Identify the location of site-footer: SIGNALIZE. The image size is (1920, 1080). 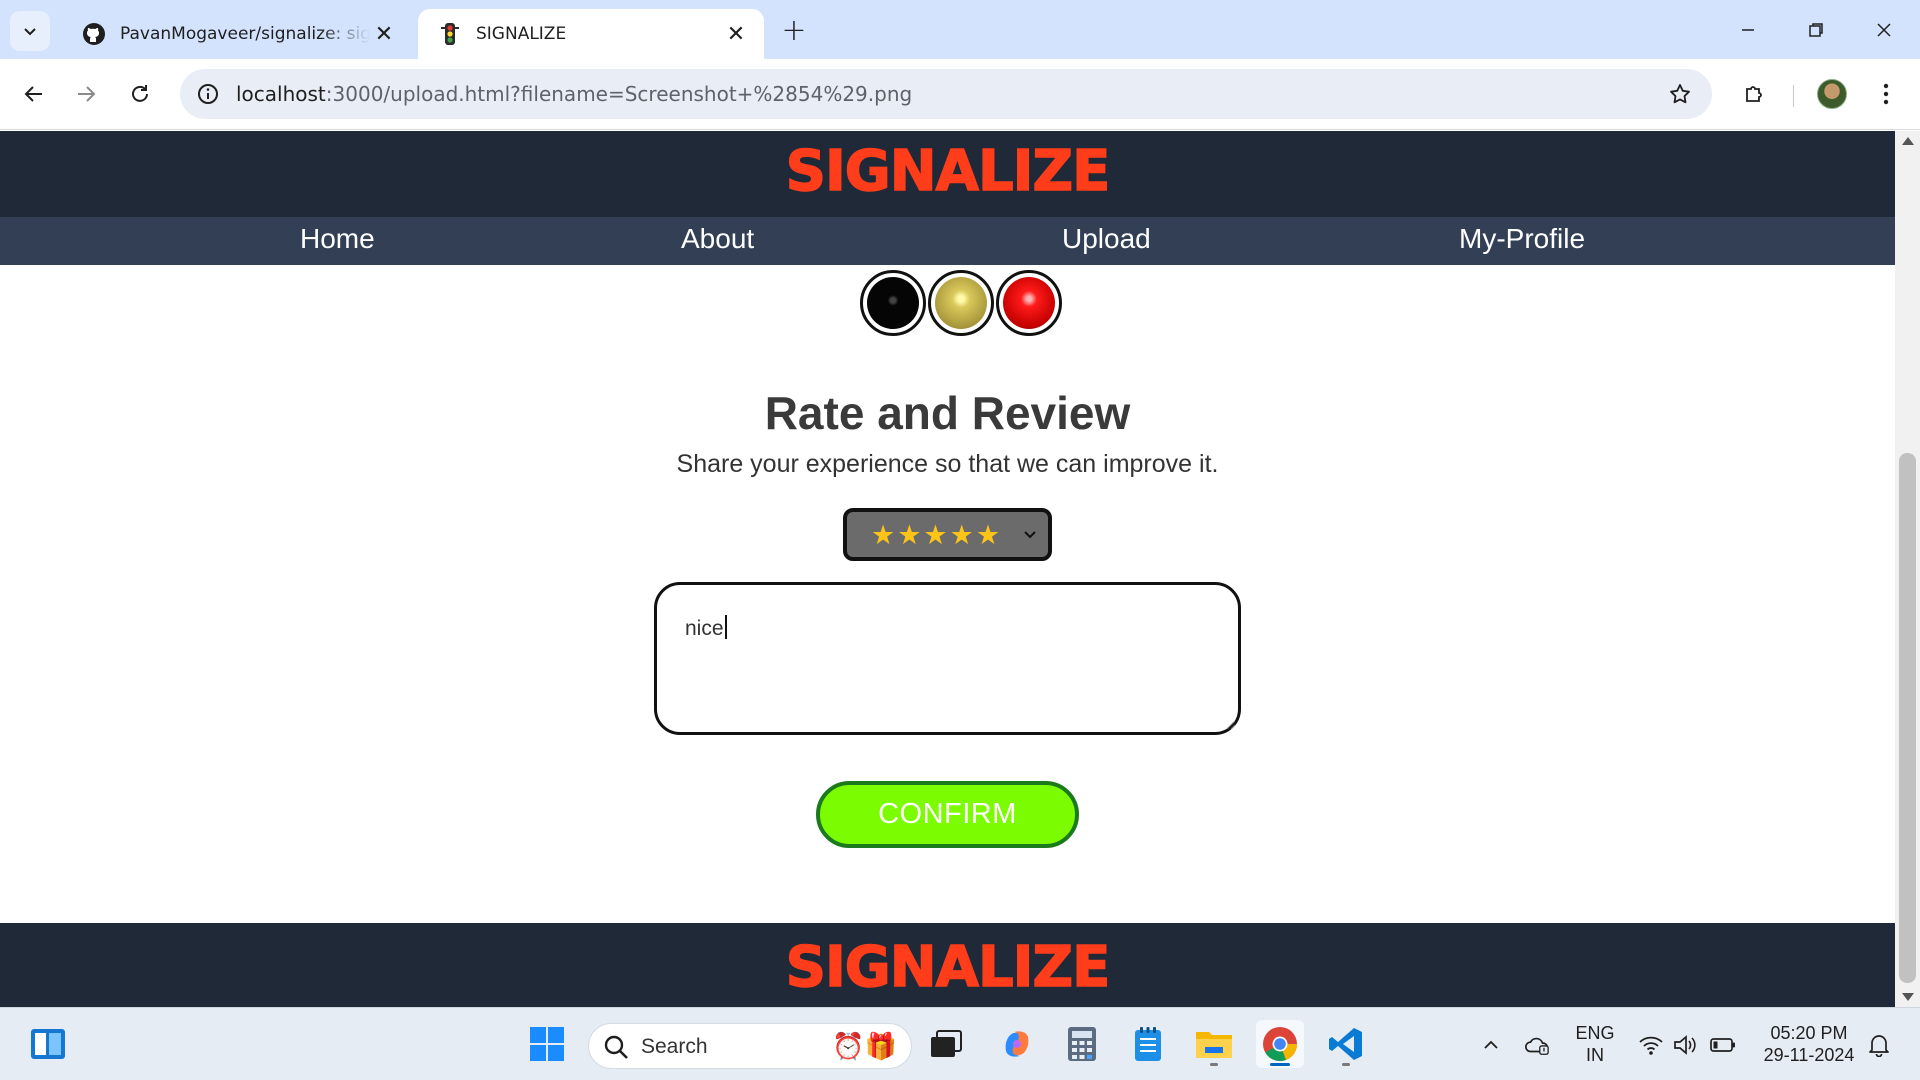
(947, 965).